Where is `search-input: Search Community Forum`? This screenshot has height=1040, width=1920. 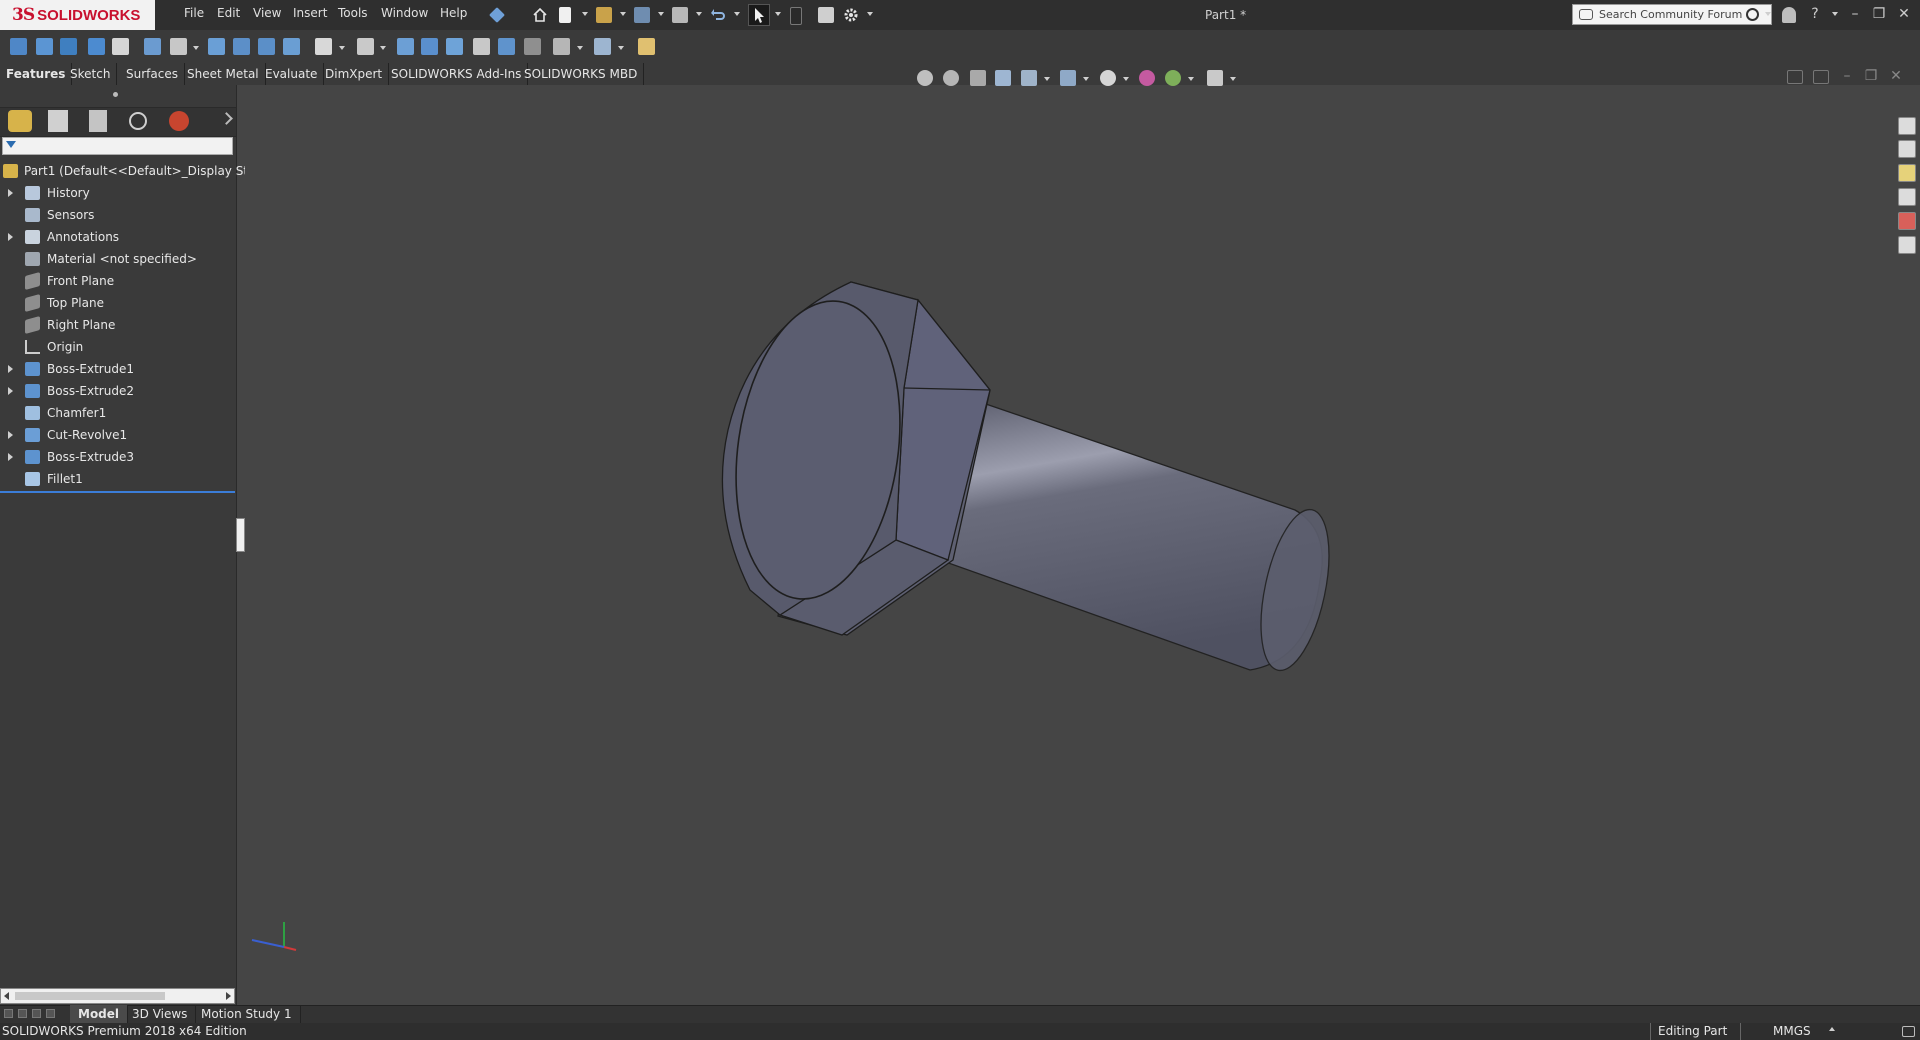
search-input: Search Community Forum is located at coordinates (1672, 14).